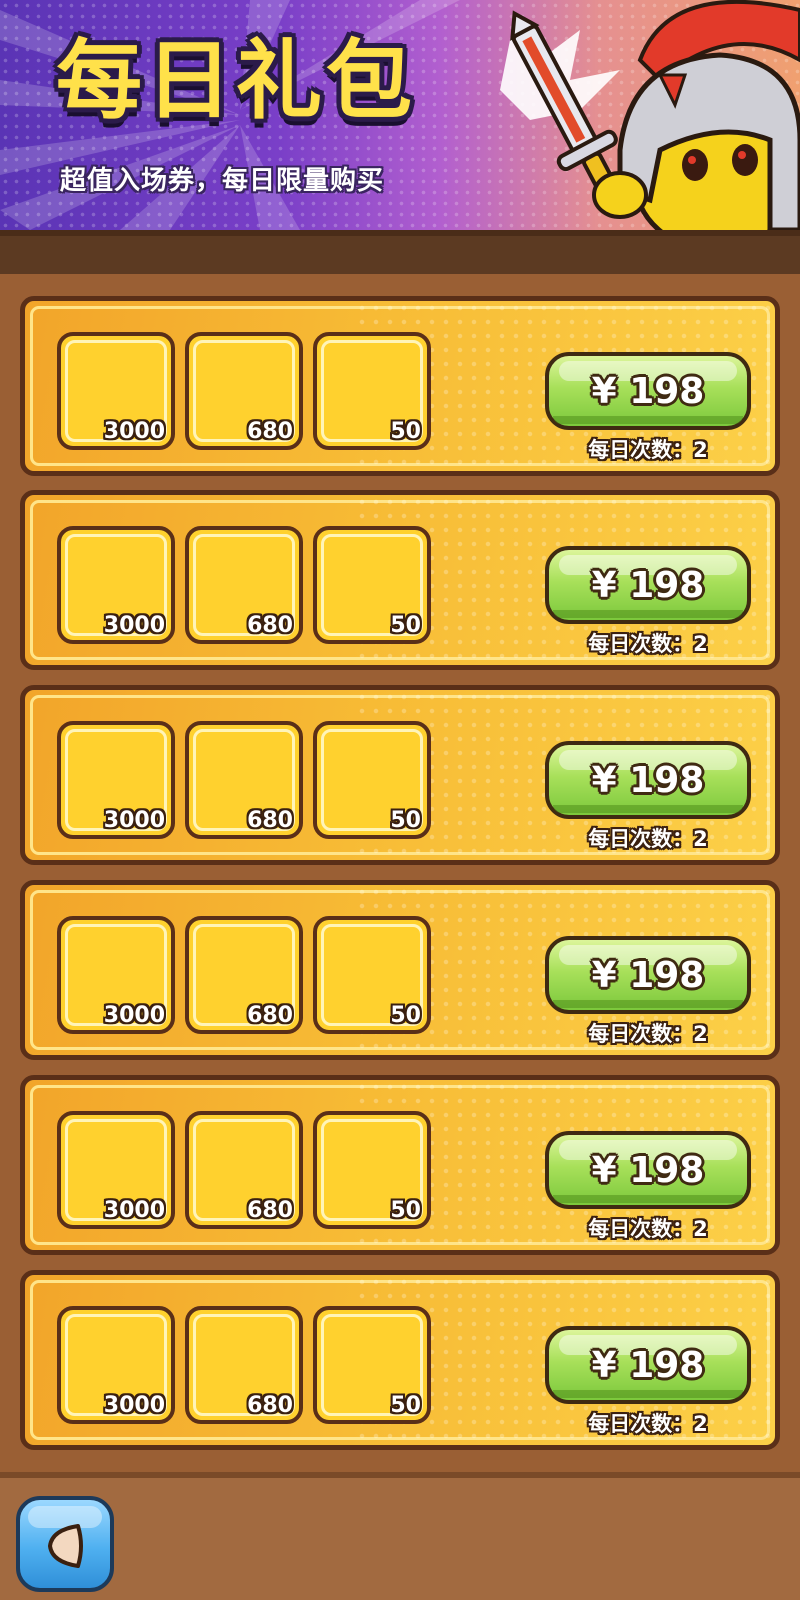  What do you see at coordinates (222, 181) in the screenshot?
I see `banner-subtitle: 超值入场券，每日限量购买` at bounding box center [222, 181].